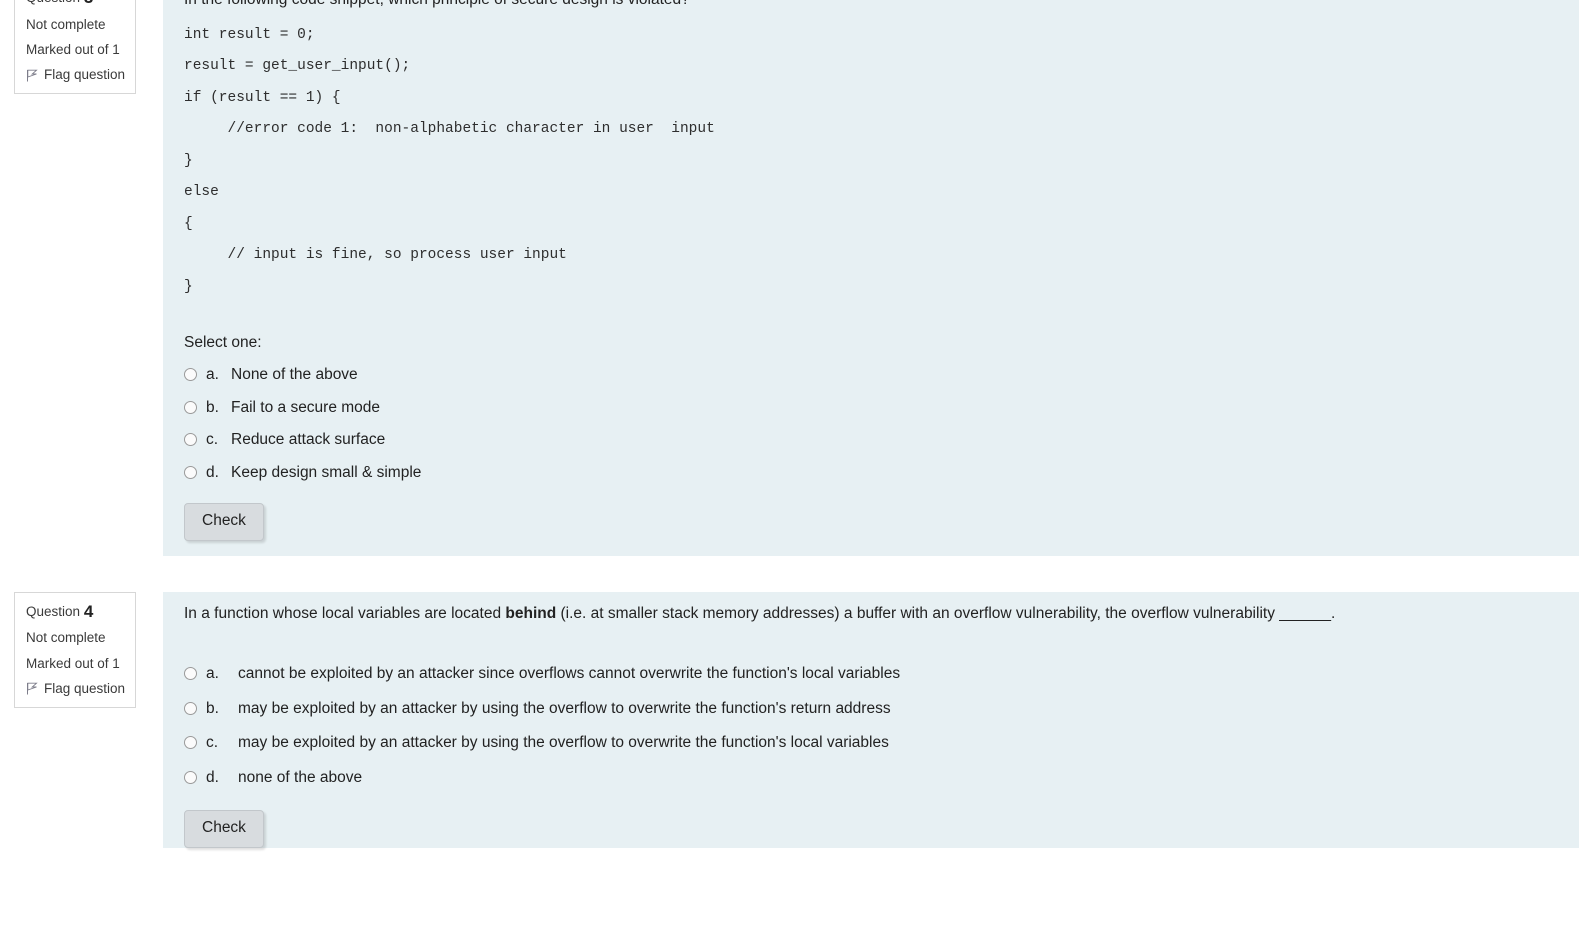 Image resolution: width=1579 pixels, height=948 pixels. Describe the element at coordinates (531, 613) in the screenshot. I see `prompt-emphasis: behind` at that location.